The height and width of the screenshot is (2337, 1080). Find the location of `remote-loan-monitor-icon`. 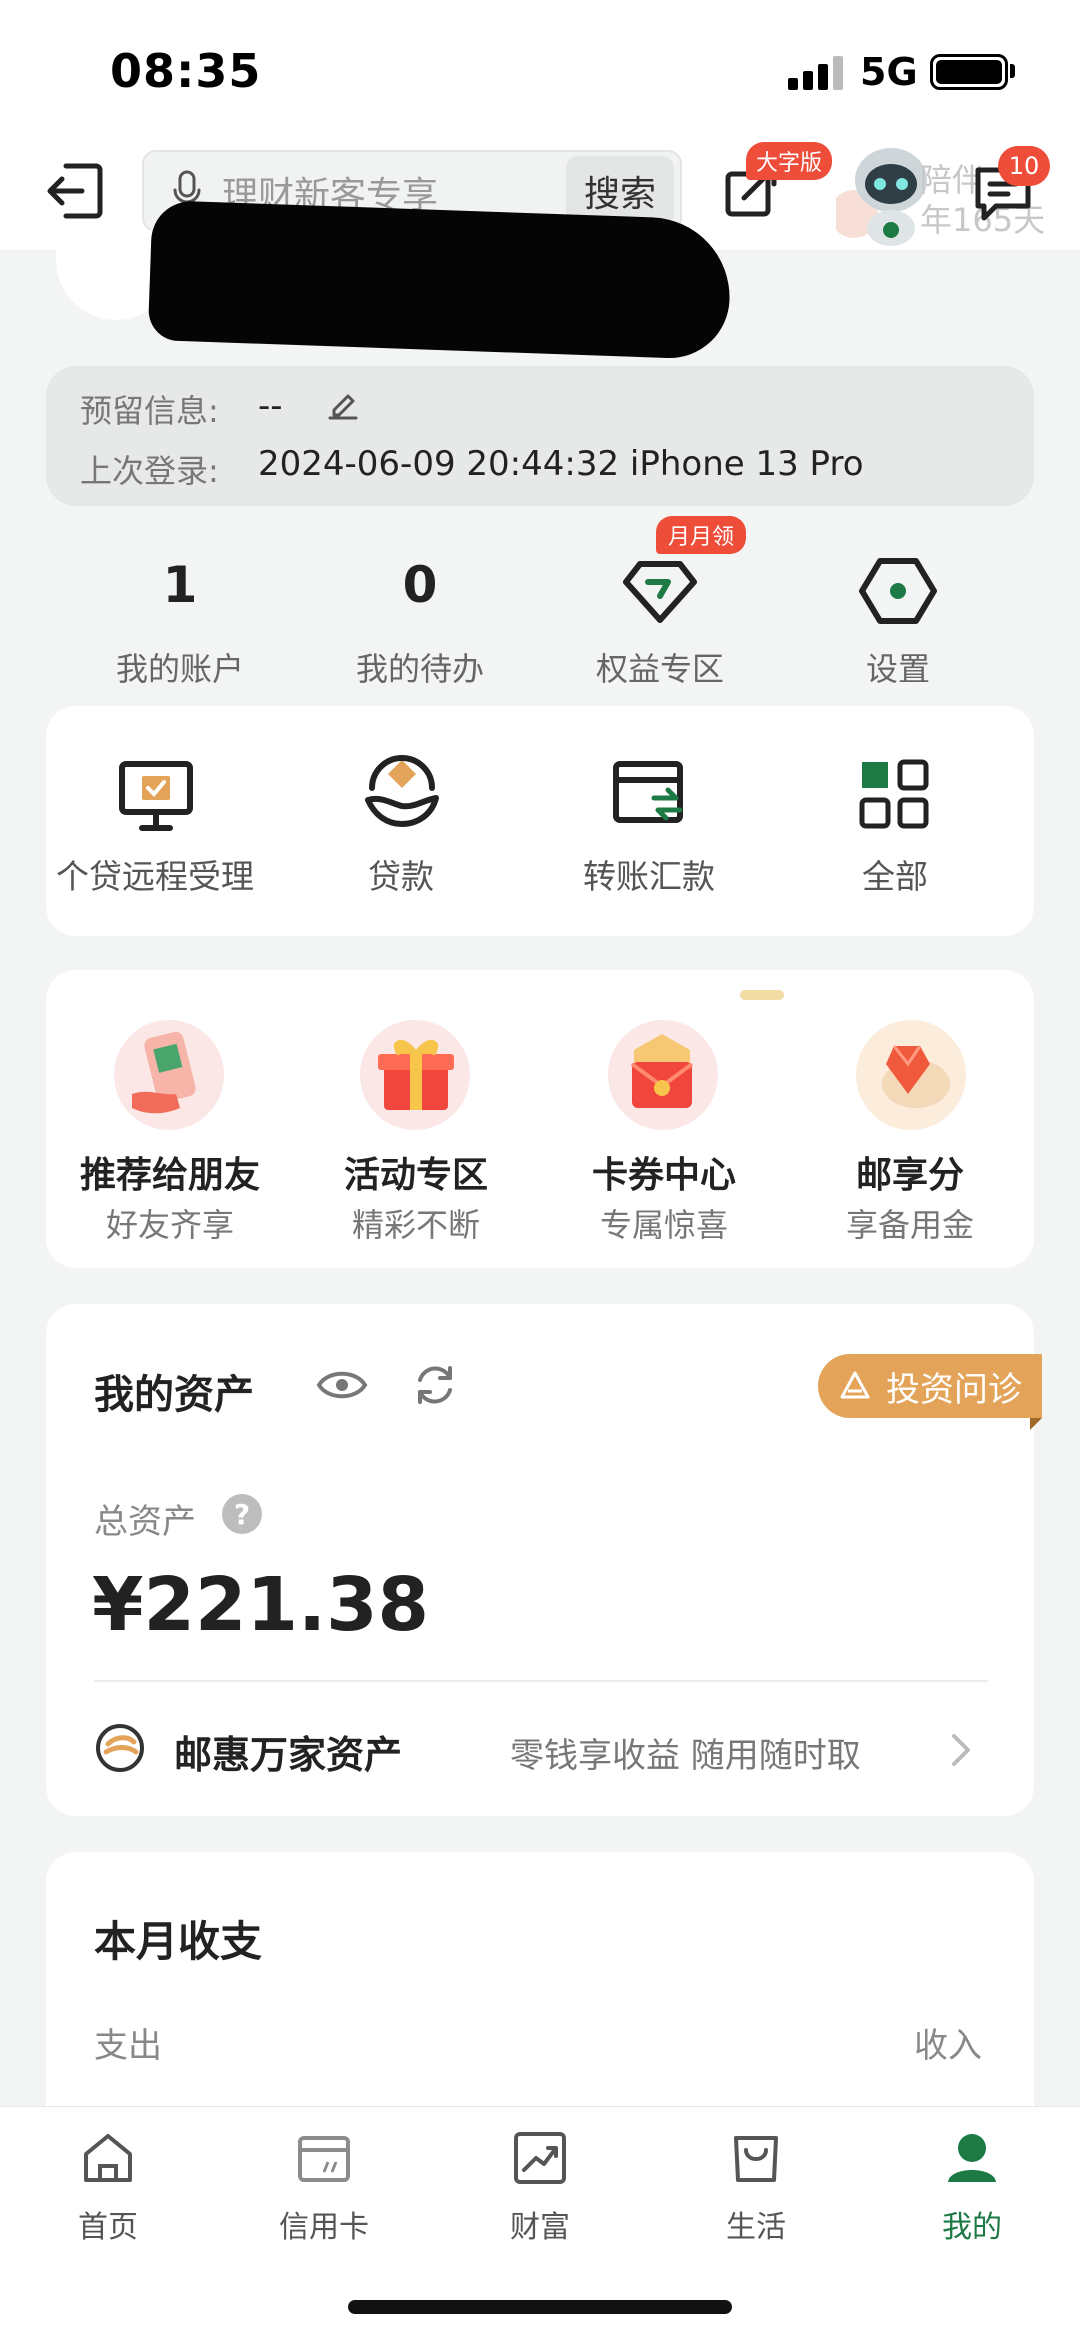

remote-loan-monitor-icon is located at coordinates (156, 796).